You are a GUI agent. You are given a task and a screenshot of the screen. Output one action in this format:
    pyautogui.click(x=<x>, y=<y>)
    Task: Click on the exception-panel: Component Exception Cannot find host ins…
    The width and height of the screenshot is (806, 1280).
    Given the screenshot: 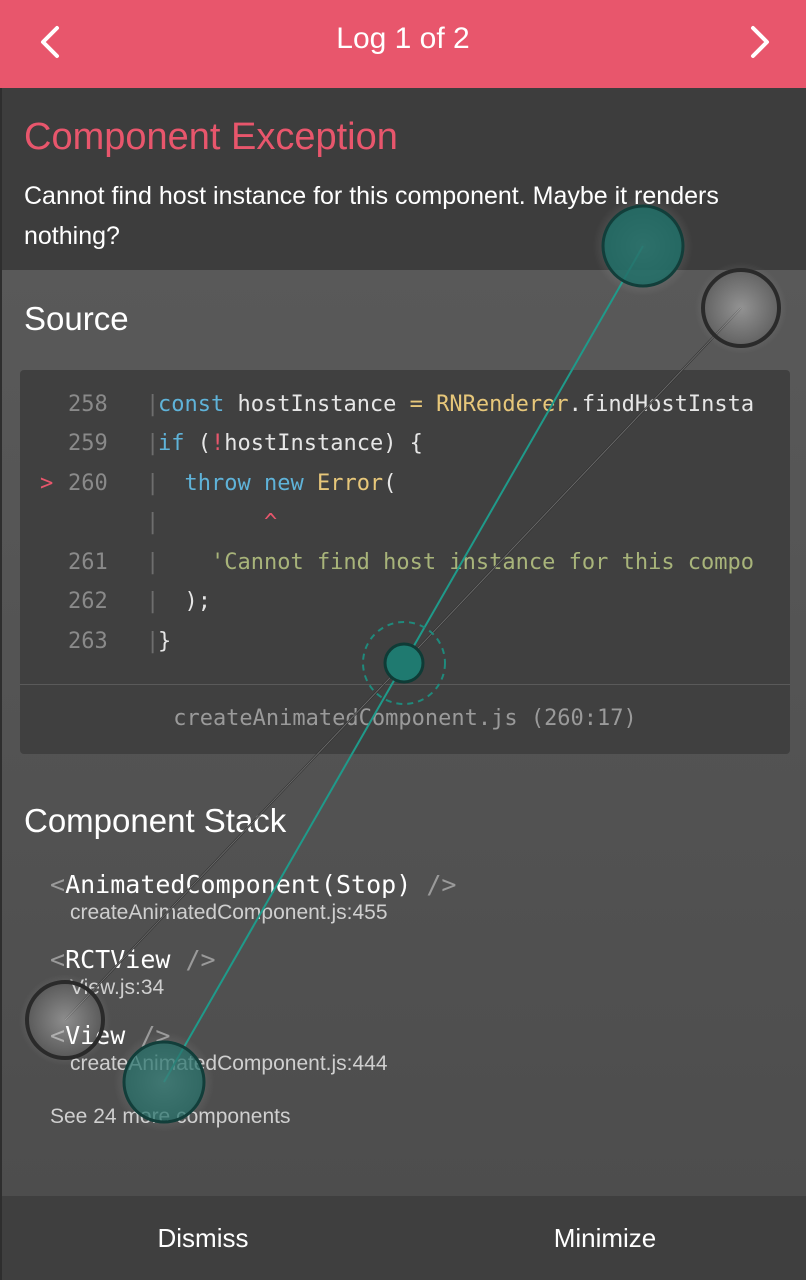 What is the action you would take?
    pyautogui.click(x=404, y=179)
    